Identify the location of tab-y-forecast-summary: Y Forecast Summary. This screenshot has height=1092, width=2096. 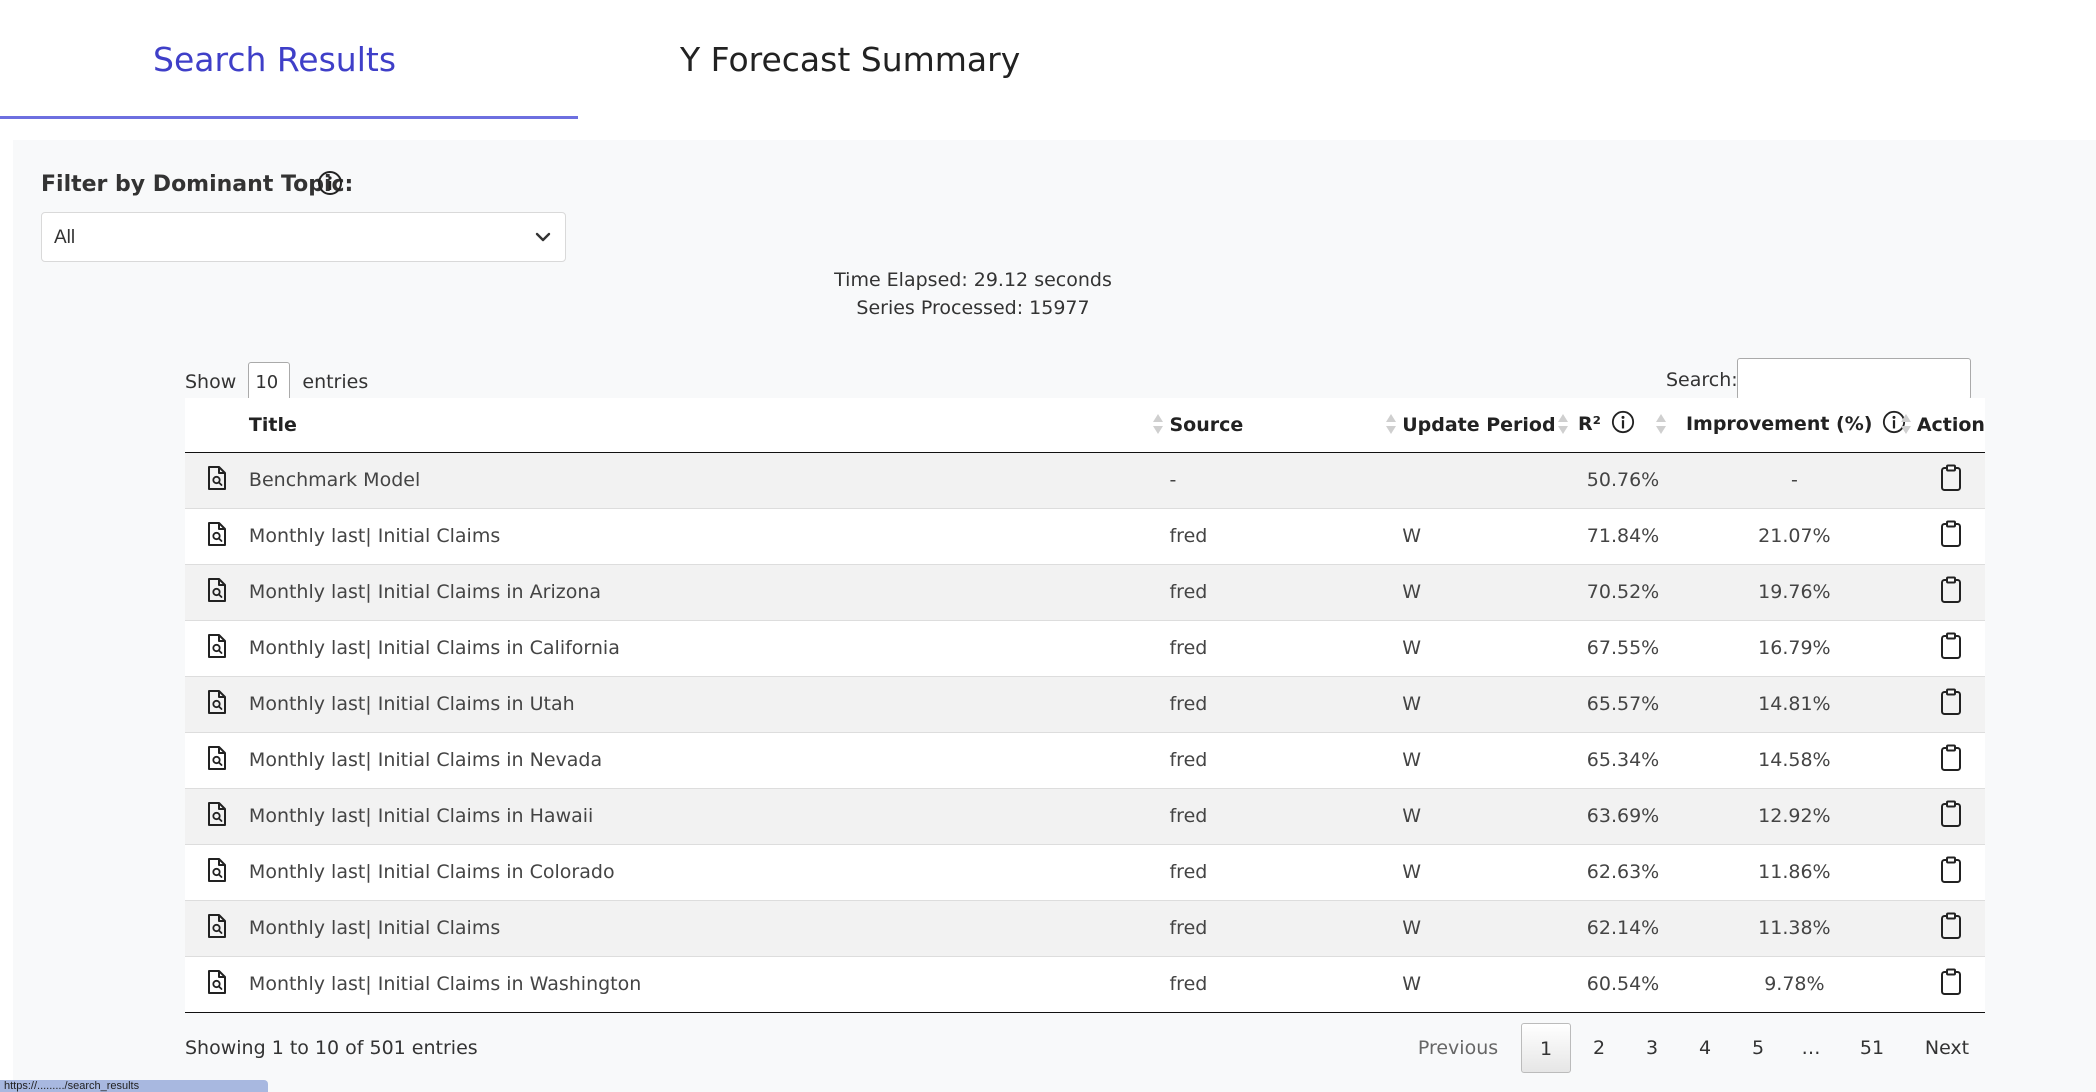
(850, 59).